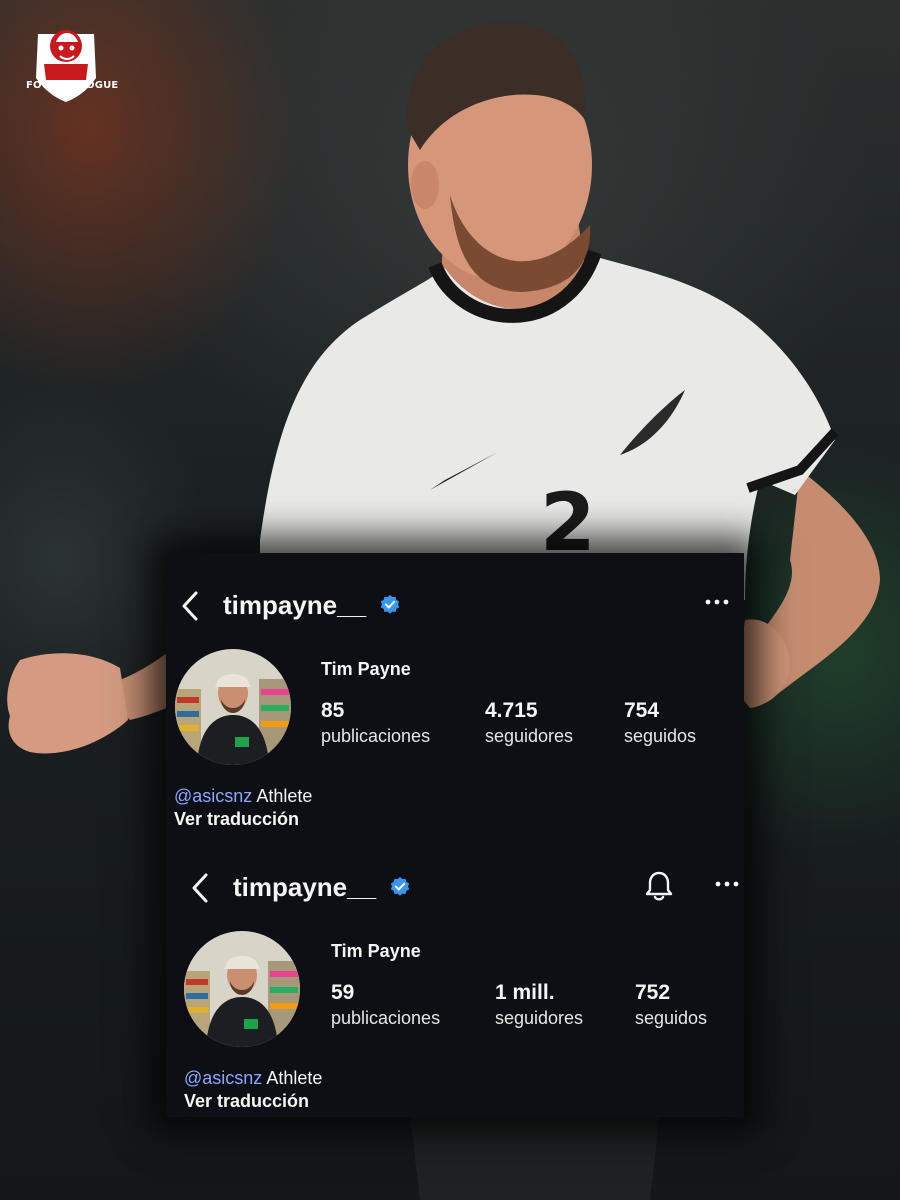 The width and height of the screenshot is (900, 1200). What do you see at coordinates (72, 85) in the screenshot?
I see `logo-wordmark: FOOTBALLOGUE` at bounding box center [72, 85].